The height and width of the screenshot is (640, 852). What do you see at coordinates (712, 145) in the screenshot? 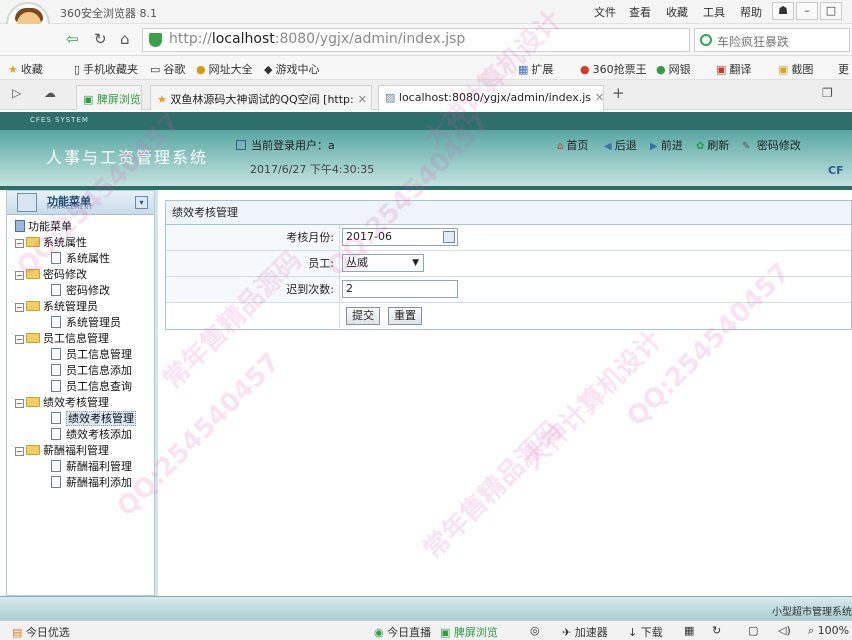
I see `nav-refresh: ✿ 刷新` at bounding box center [712, 145].